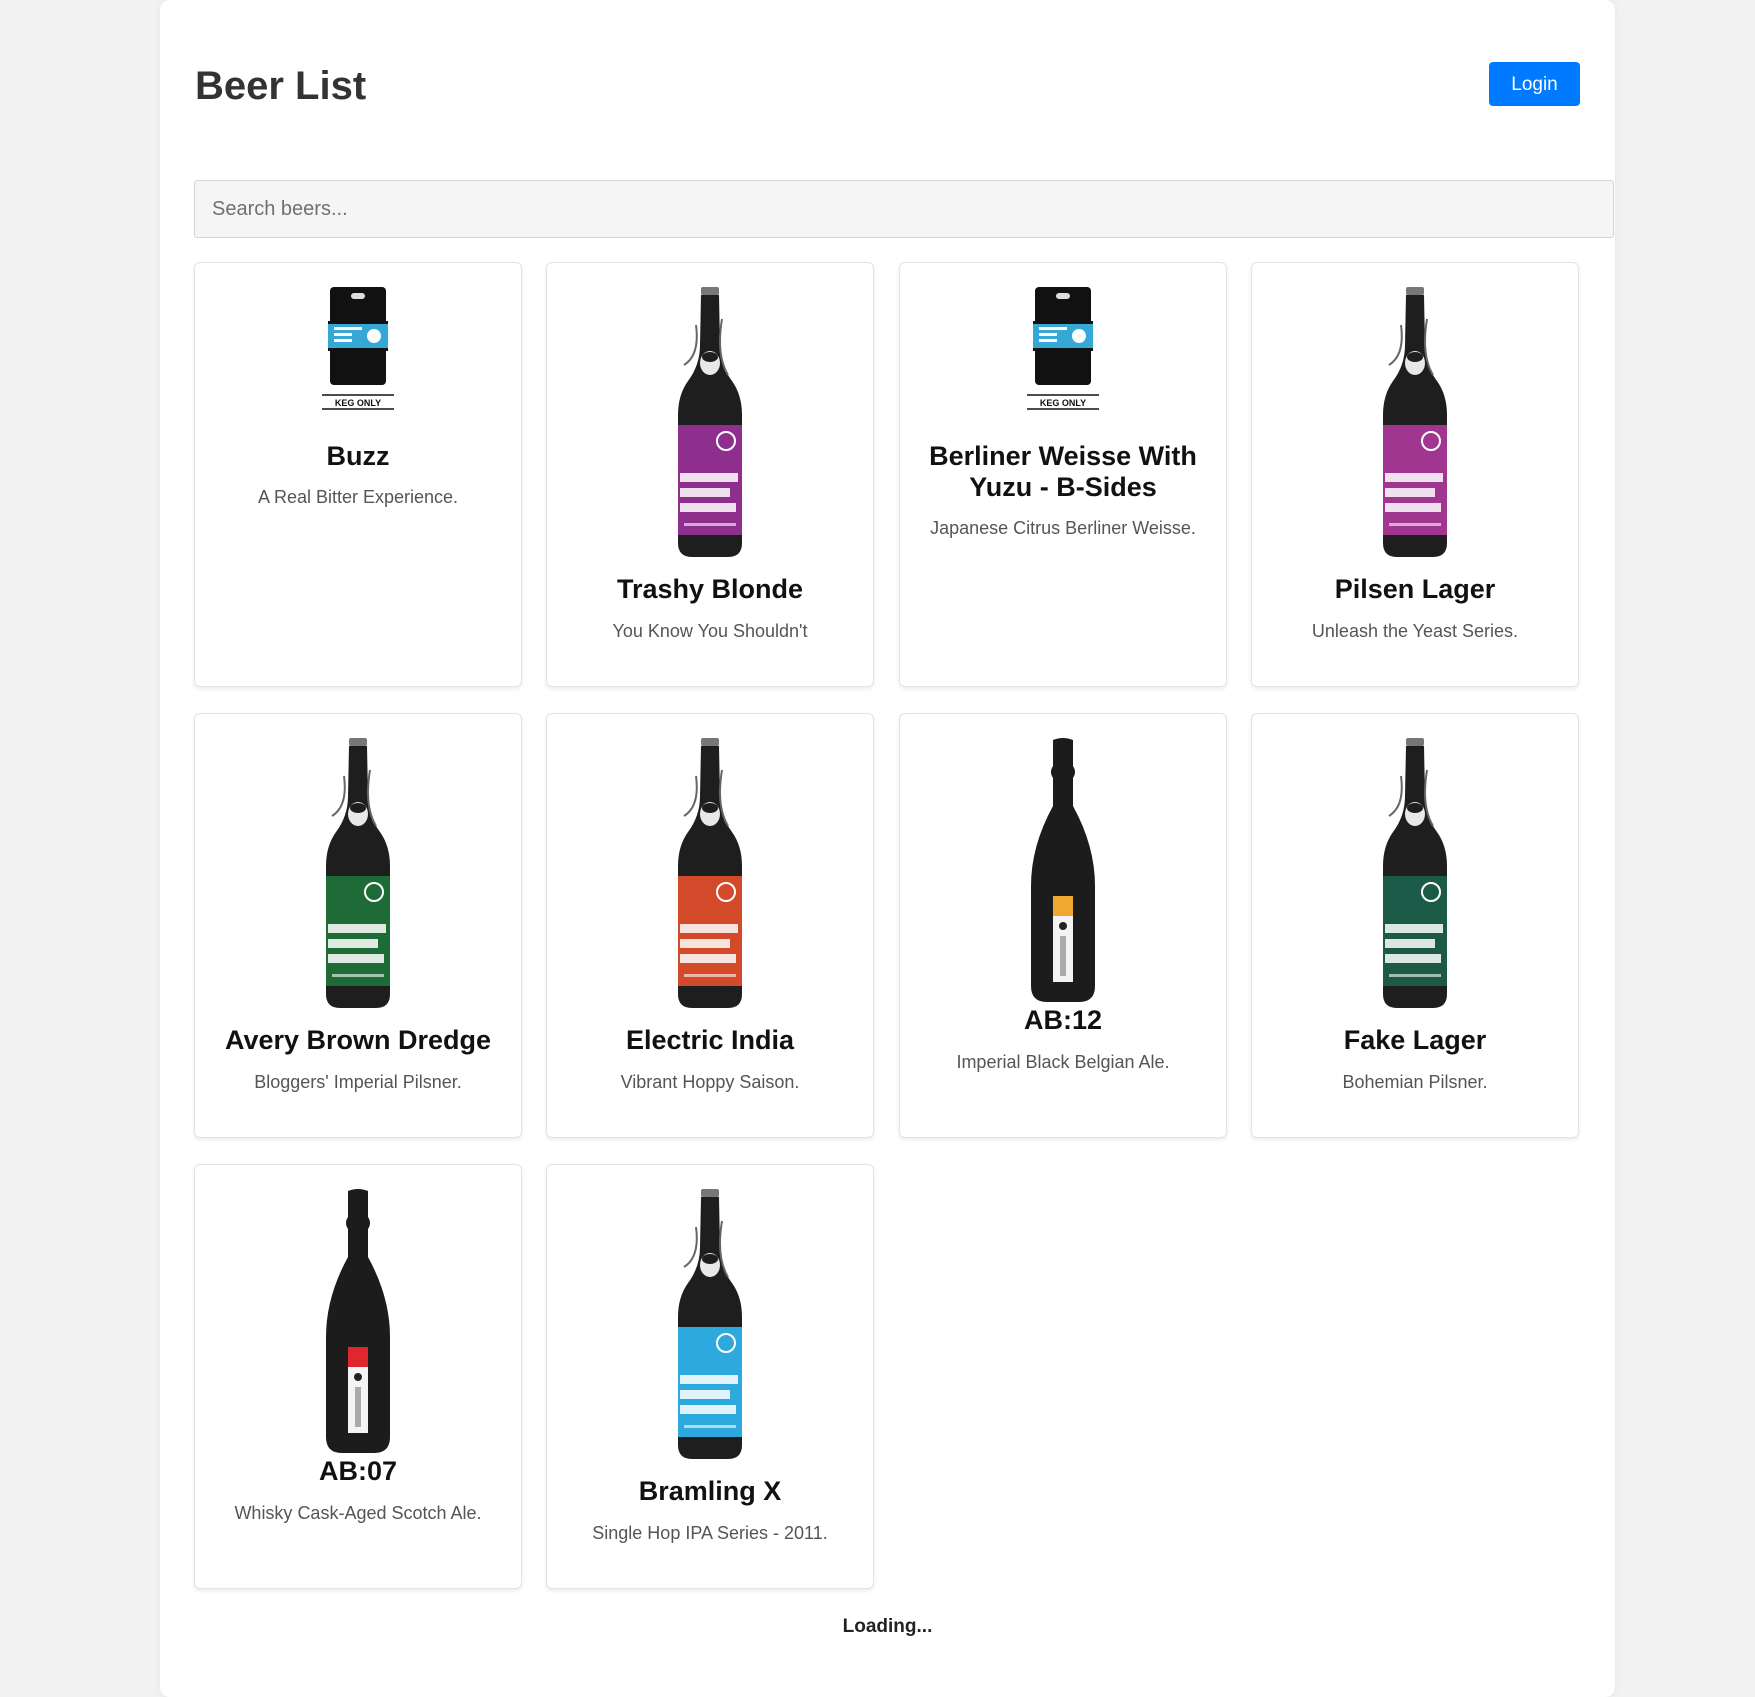 Image resolution: width=1755 pixels, height=1697 pixels. What do you see at coordinates (281, 86) in the screenshot?
I see `page-title: Beer List` at bounding box center [281, 86].